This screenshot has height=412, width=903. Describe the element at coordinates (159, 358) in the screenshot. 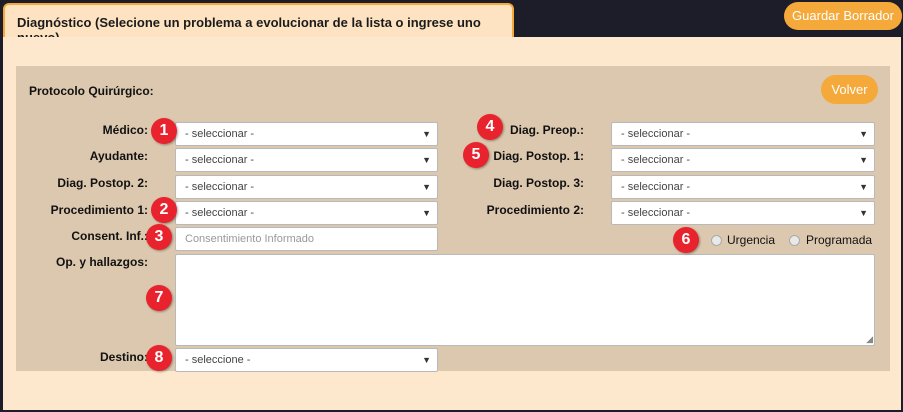

I see `badge-8: 8` at that location.